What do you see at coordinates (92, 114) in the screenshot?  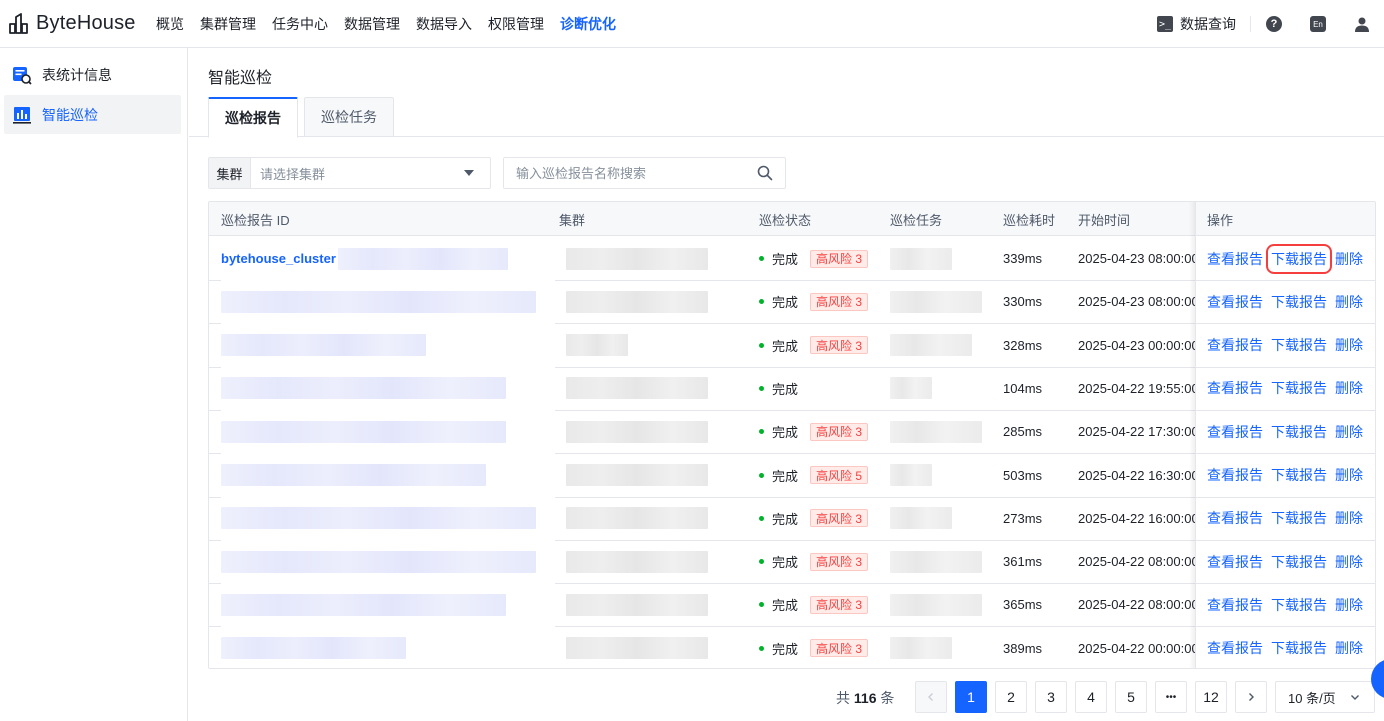 I see `sidebar-item-smart-inspection: 智能巡检` at bounding box center [92, 114].